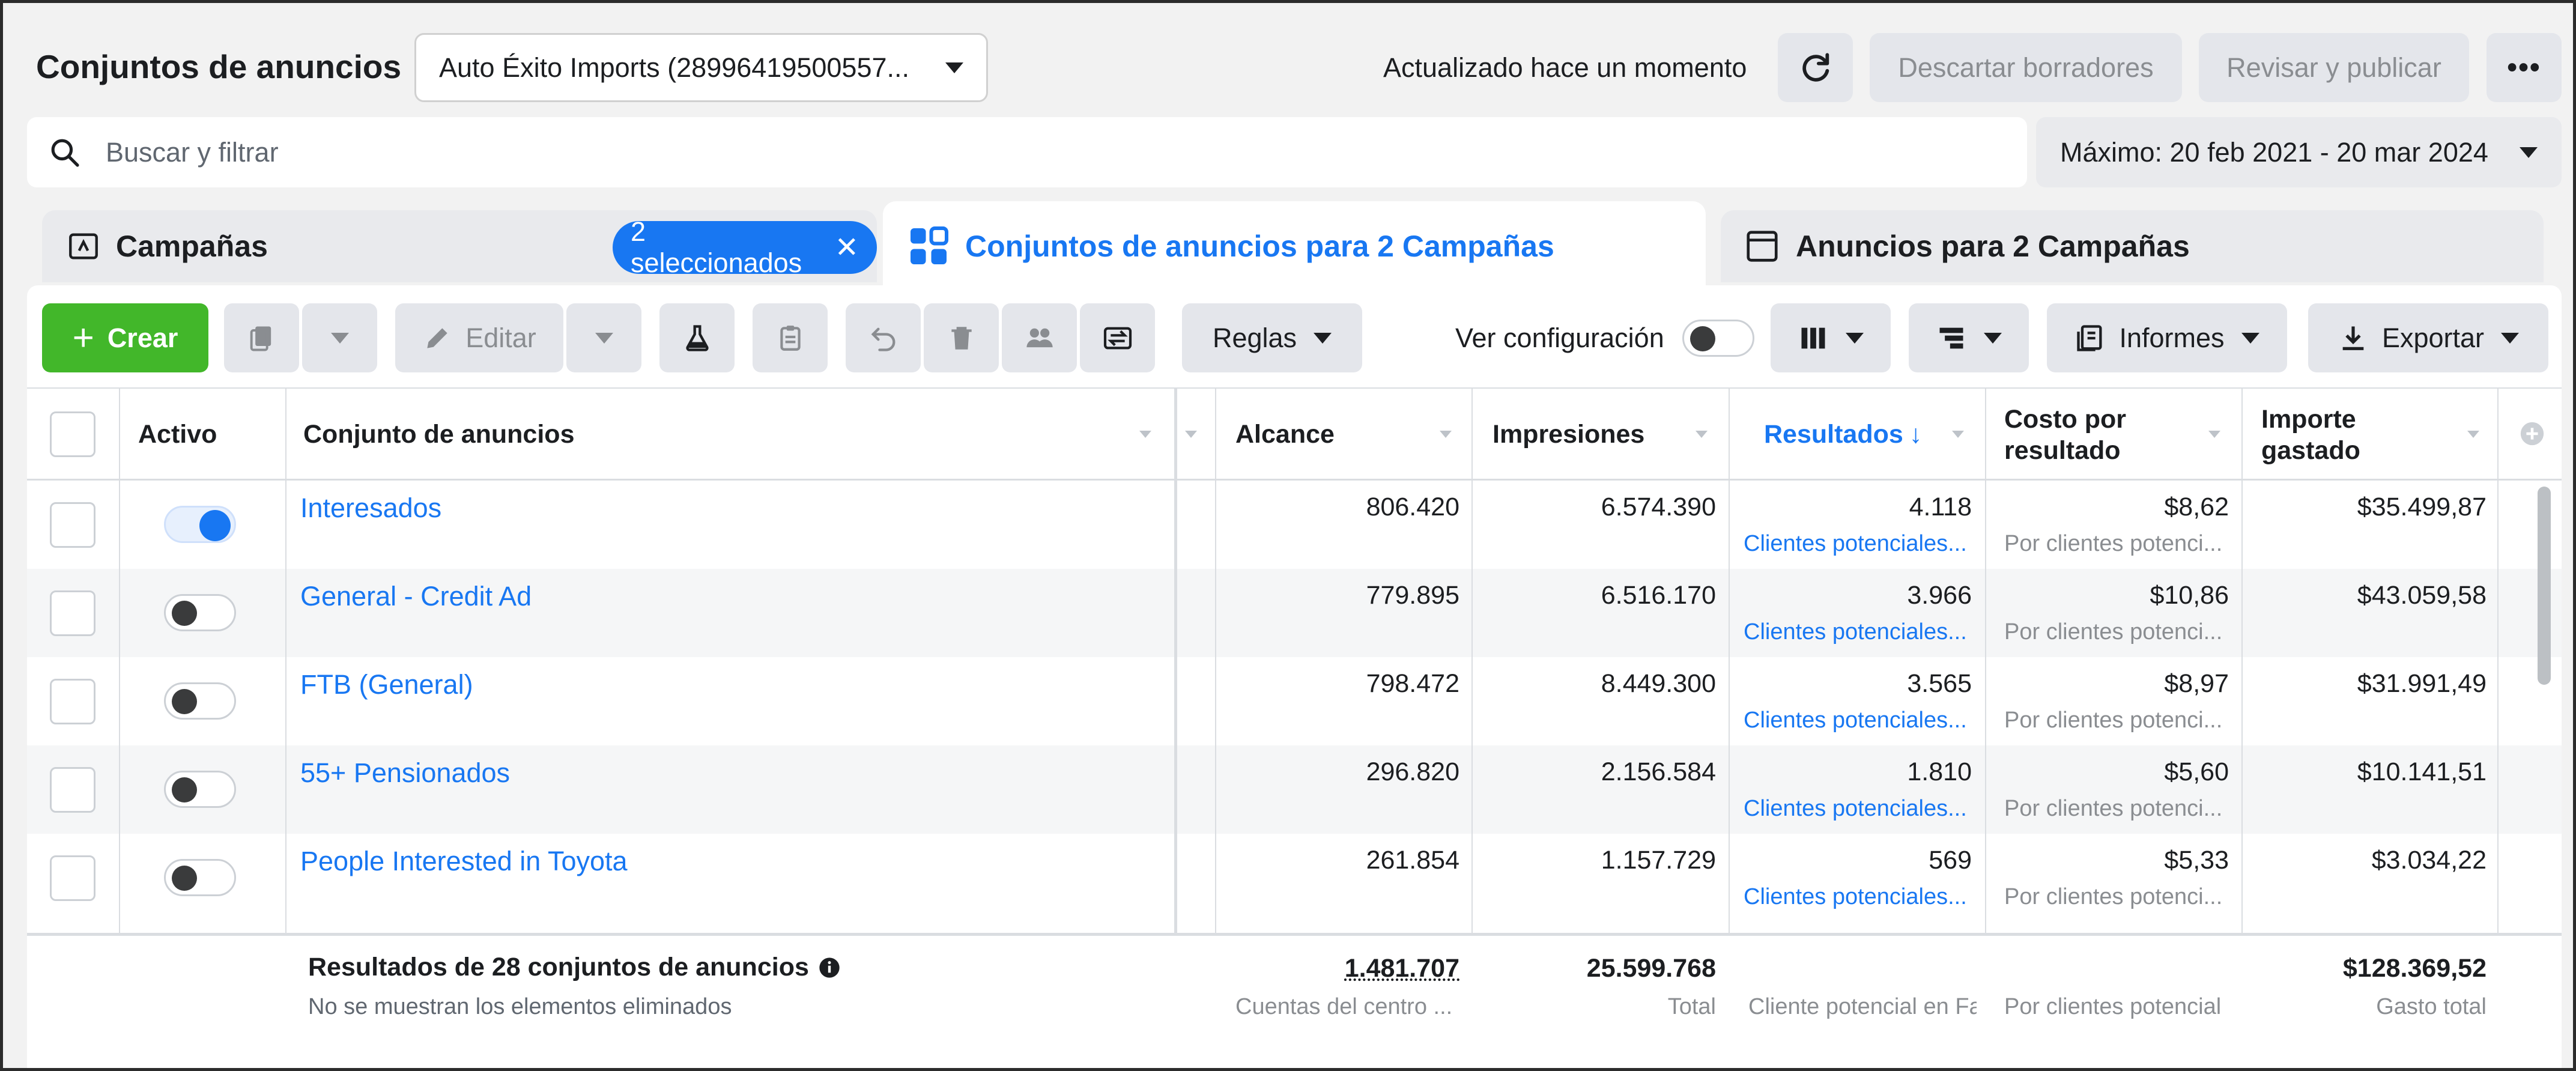 Image resolution: width=2576 pixels, height=1071 pixels. I want to click on cell-reach: 798.472, so click(1412, 683).